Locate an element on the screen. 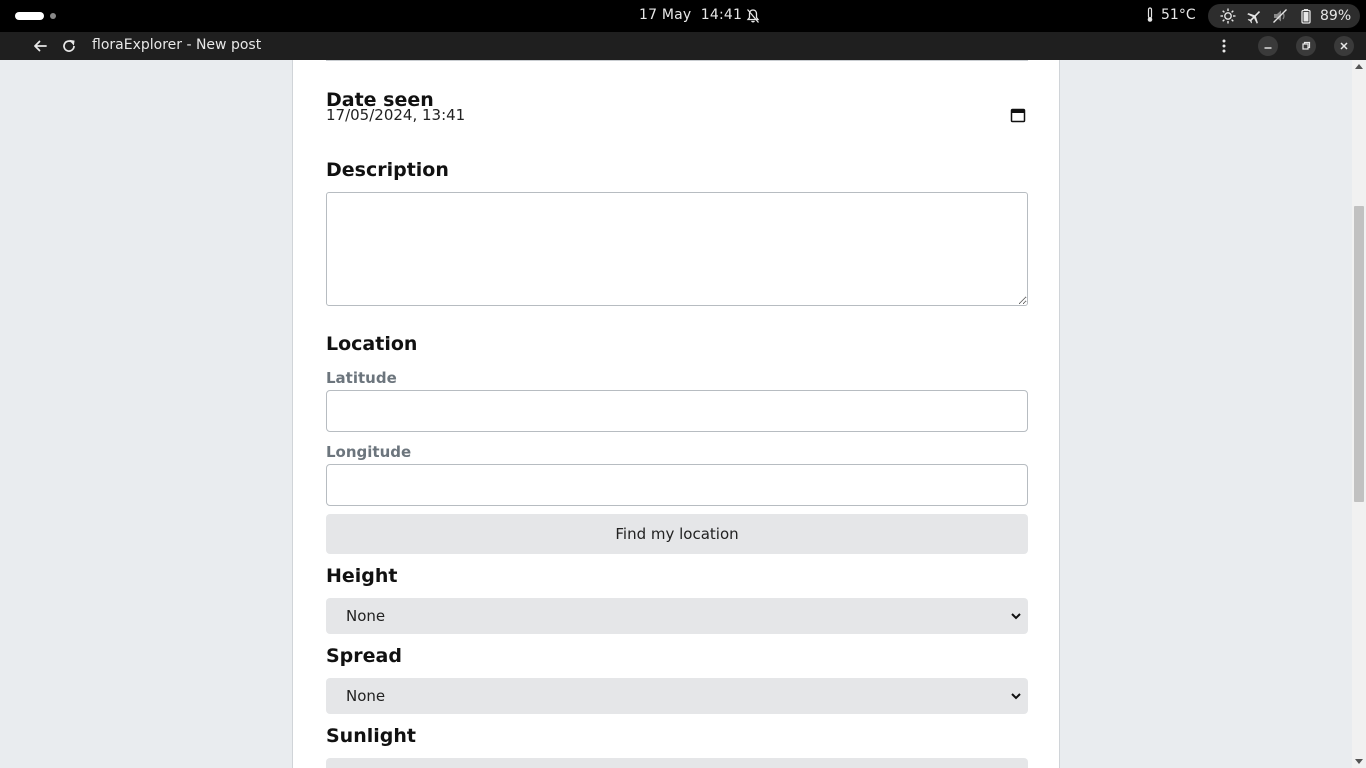  description-heading: Description is located at coordinates (387, 170).